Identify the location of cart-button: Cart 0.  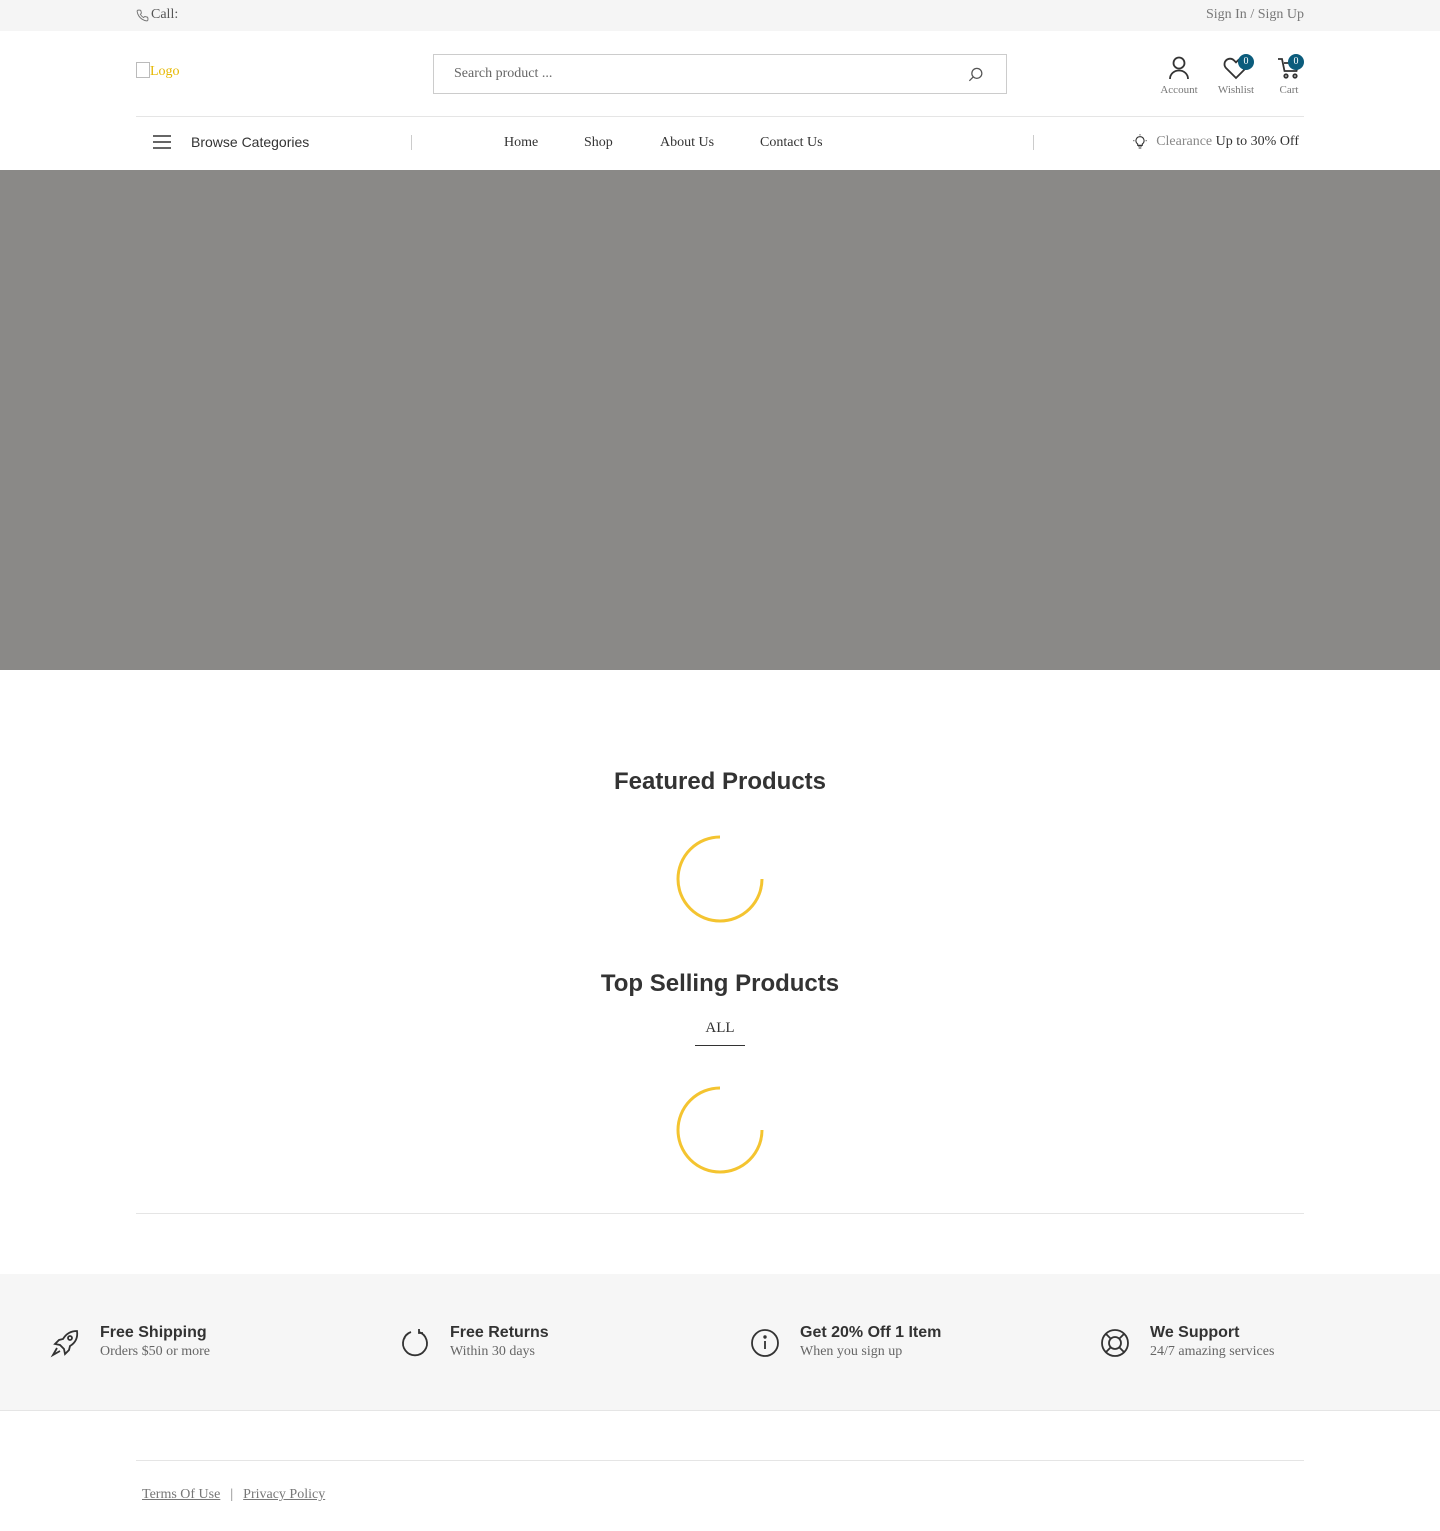
(1289, 75).